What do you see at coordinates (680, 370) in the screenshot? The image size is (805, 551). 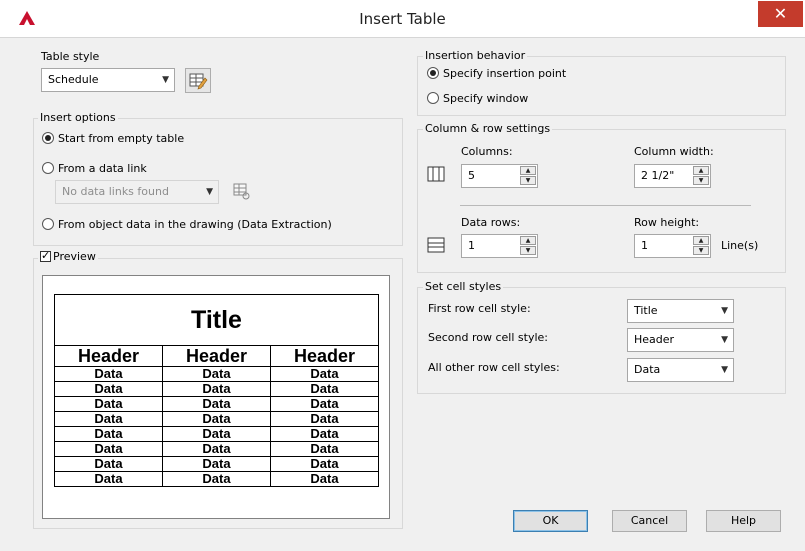 I see `other-rows-style-select: Data ▼` at bounding box center [680, 370].